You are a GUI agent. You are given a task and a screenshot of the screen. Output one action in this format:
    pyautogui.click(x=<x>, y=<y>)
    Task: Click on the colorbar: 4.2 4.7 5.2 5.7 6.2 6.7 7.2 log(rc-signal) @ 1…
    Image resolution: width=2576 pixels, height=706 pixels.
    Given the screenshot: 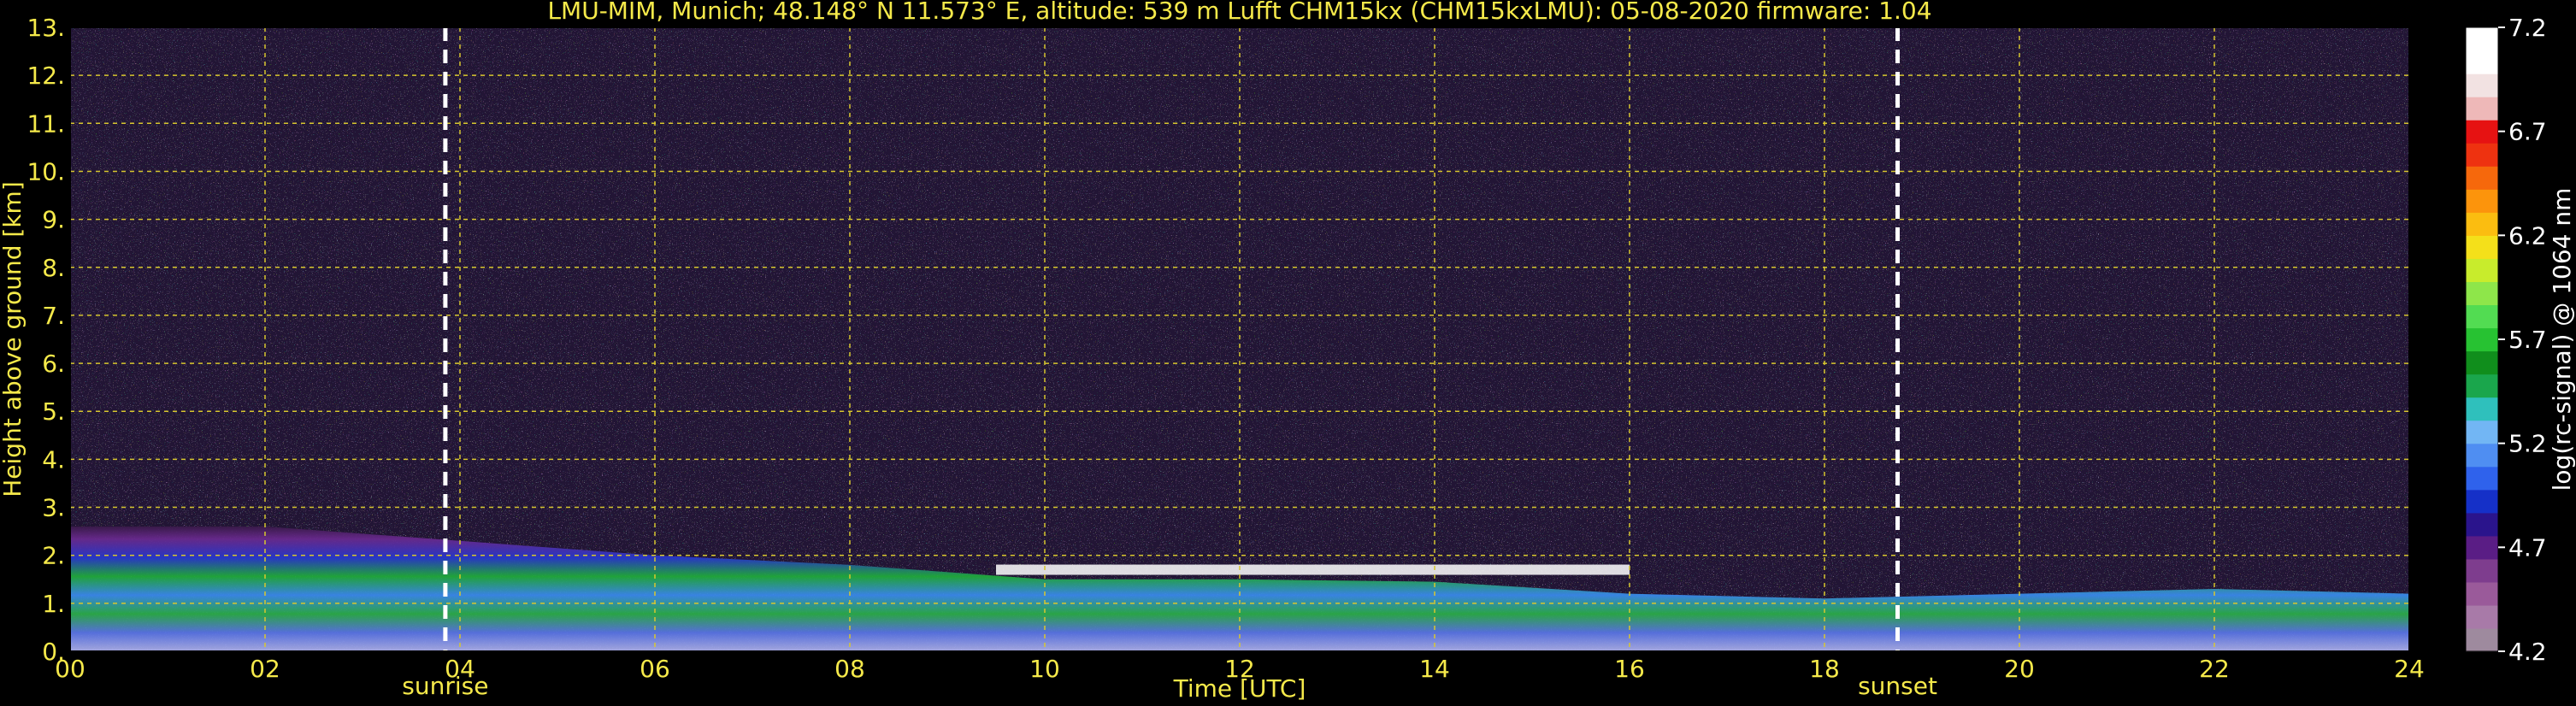 What is the action you would take?
    pyautogui.click(x=2520, y=340)
    